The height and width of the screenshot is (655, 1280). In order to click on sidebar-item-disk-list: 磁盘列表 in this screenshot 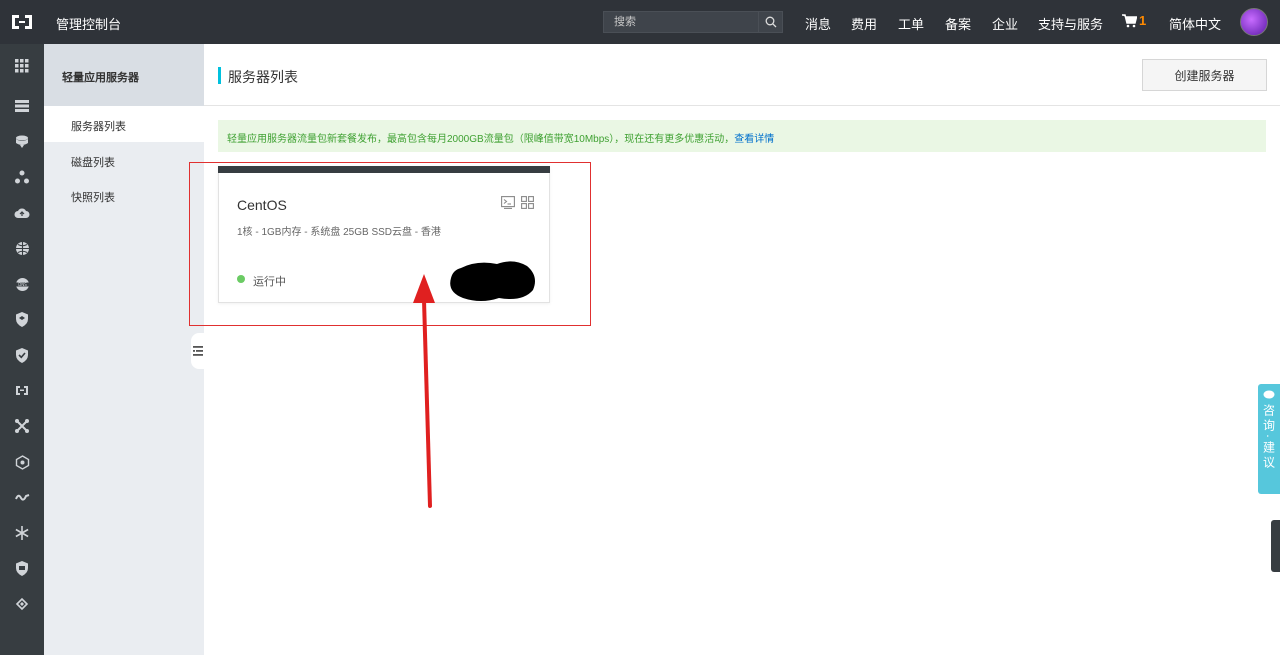, I will do `click(124, 160)`.